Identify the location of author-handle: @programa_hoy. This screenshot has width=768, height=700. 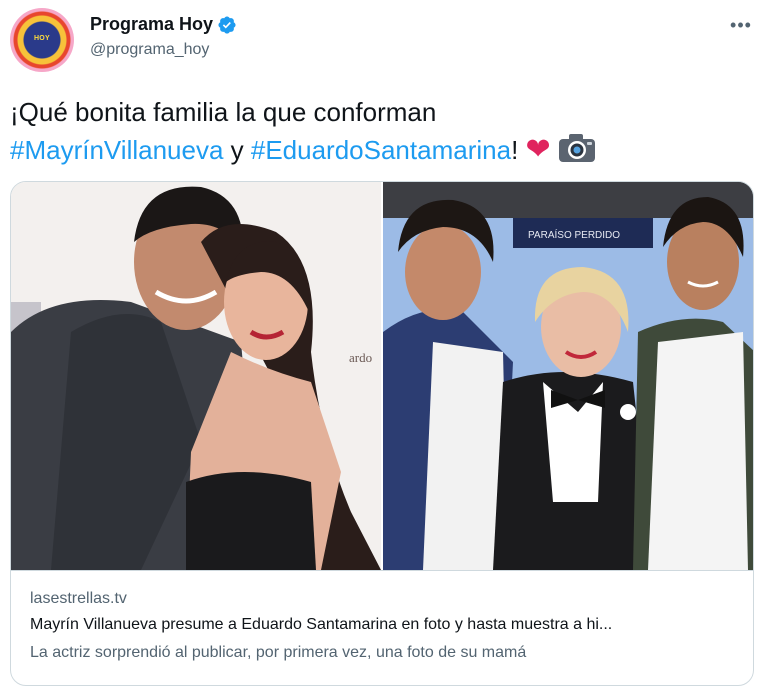
(149, 50).